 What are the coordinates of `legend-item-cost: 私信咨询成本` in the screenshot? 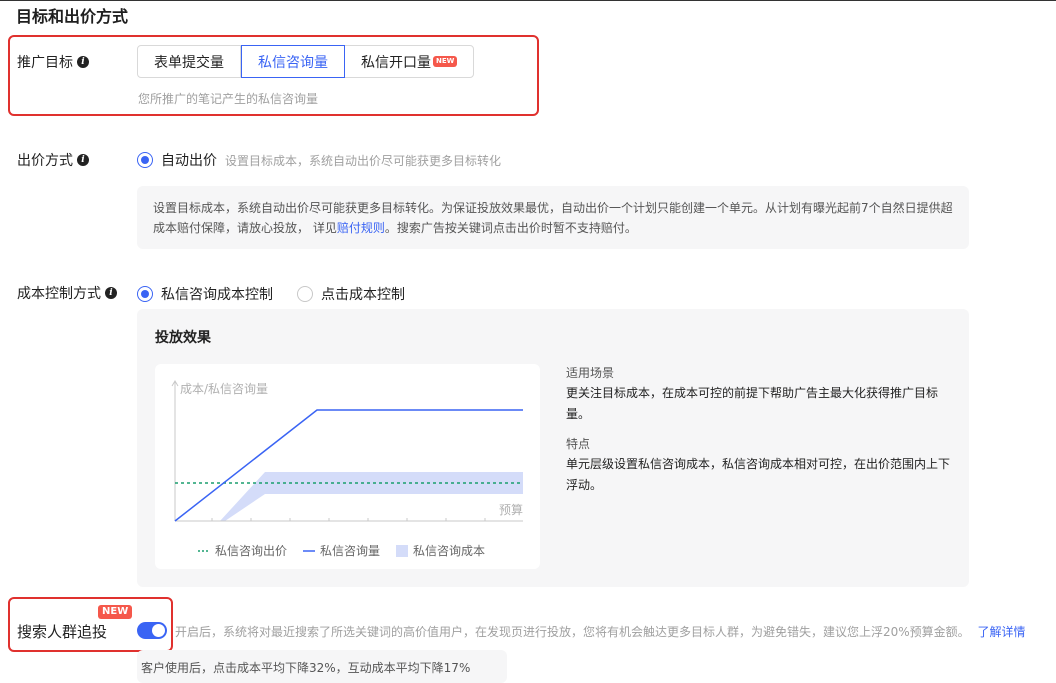 It's located at (440, 550).